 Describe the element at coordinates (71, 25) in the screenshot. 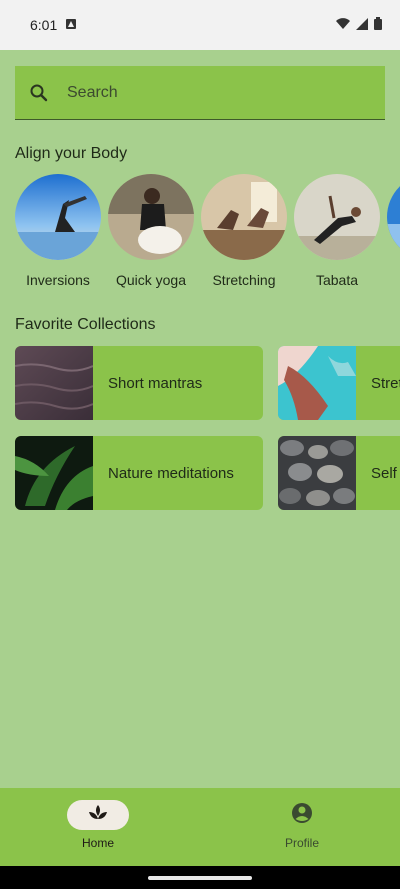

I see `notification-icon` at that location.